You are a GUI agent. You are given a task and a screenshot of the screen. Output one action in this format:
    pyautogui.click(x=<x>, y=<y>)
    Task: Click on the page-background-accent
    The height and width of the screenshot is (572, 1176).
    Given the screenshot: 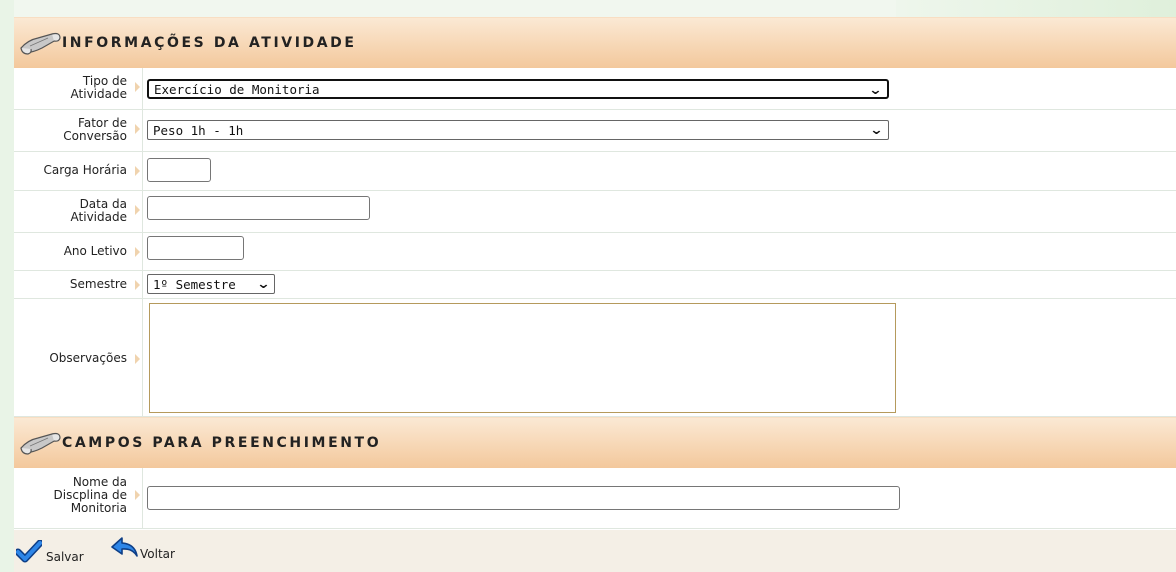 What is the action you would take?
    pyautogui.click(x=1036, y=8)
    